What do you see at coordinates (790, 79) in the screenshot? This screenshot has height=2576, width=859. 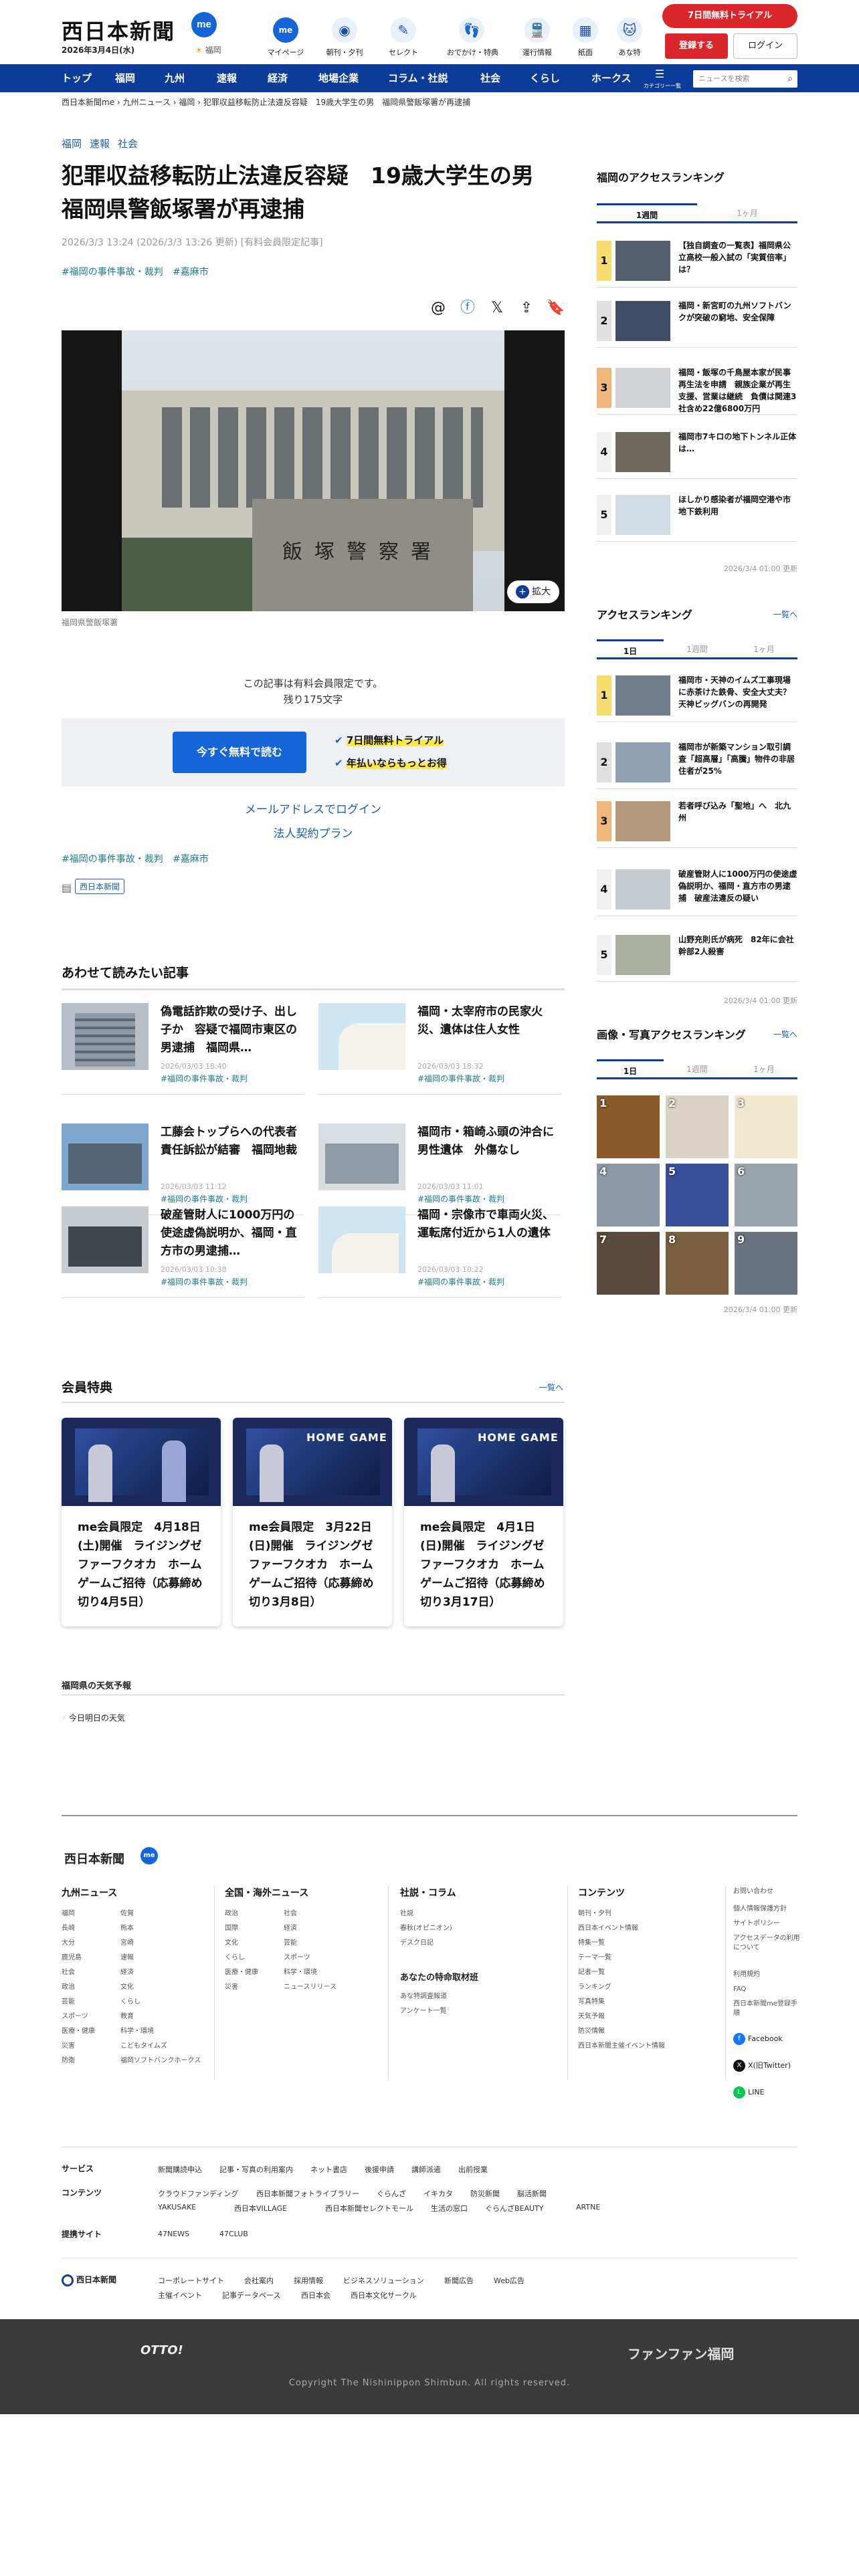 I see `search-icon: ⌕` at bounding box center [790, 79].